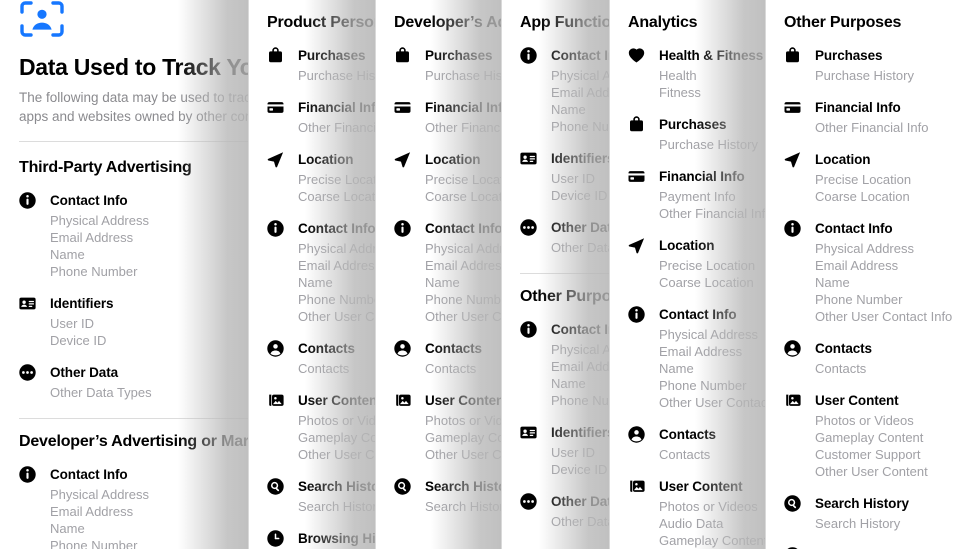 Image resolution: width=976 pixels, height=549 pixels. What do you see at coordinates (275, 538) in the screenshot?
I see `clock-icon` at bounding box center [275, 538].